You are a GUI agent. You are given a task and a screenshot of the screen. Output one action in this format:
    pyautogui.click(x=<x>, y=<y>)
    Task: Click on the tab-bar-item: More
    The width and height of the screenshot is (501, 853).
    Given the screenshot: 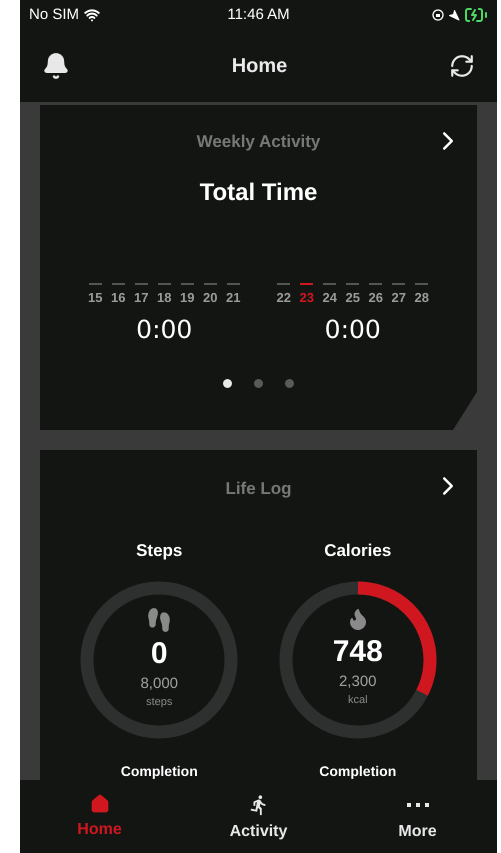 What is the action you would take?
    pyautogui.click(x=417, y=816)
    